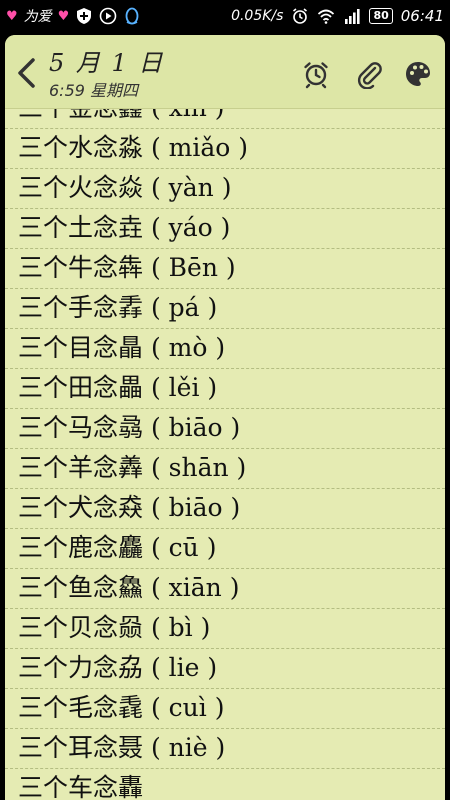 Image resolution: width=450 pixels, height=800 pixels. I want to click on note-line-text: 三个贝念赑 ( bì ), so click(114, 627).